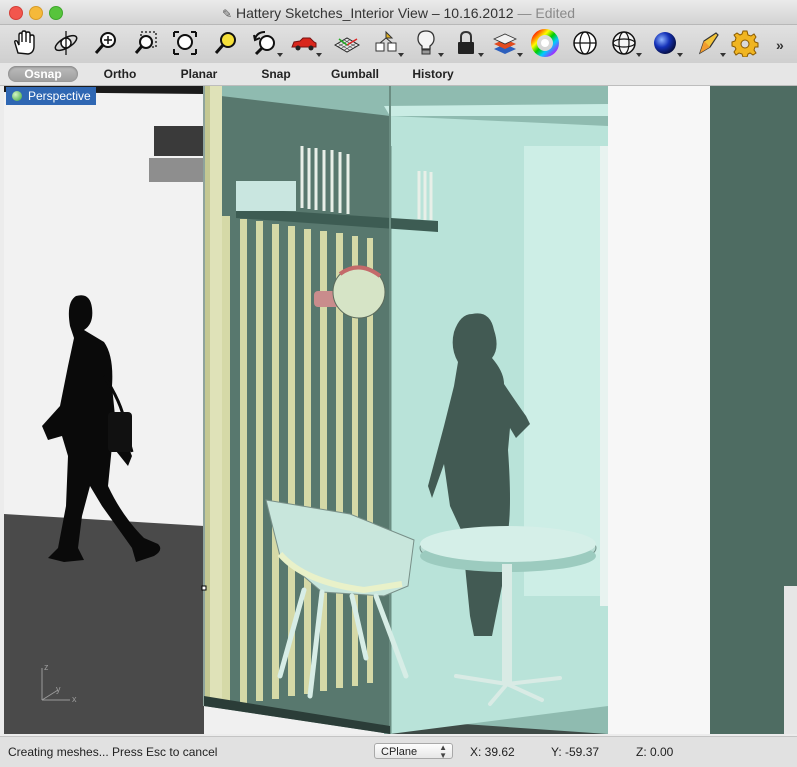 Image resolution: width=797 pixels, height=767 pixels. I want to click on viewport-status-icon, so click(17, 96).